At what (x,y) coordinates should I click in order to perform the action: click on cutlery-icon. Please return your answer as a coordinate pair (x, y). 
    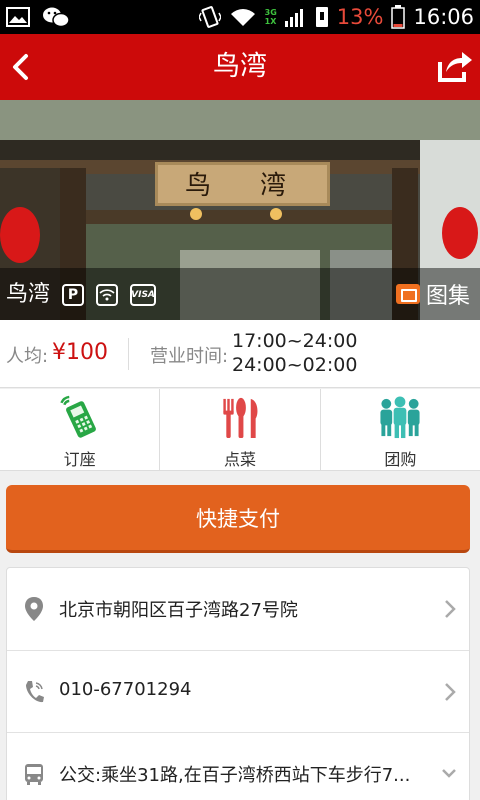
    Looking at the image, I should click on (240, 418).